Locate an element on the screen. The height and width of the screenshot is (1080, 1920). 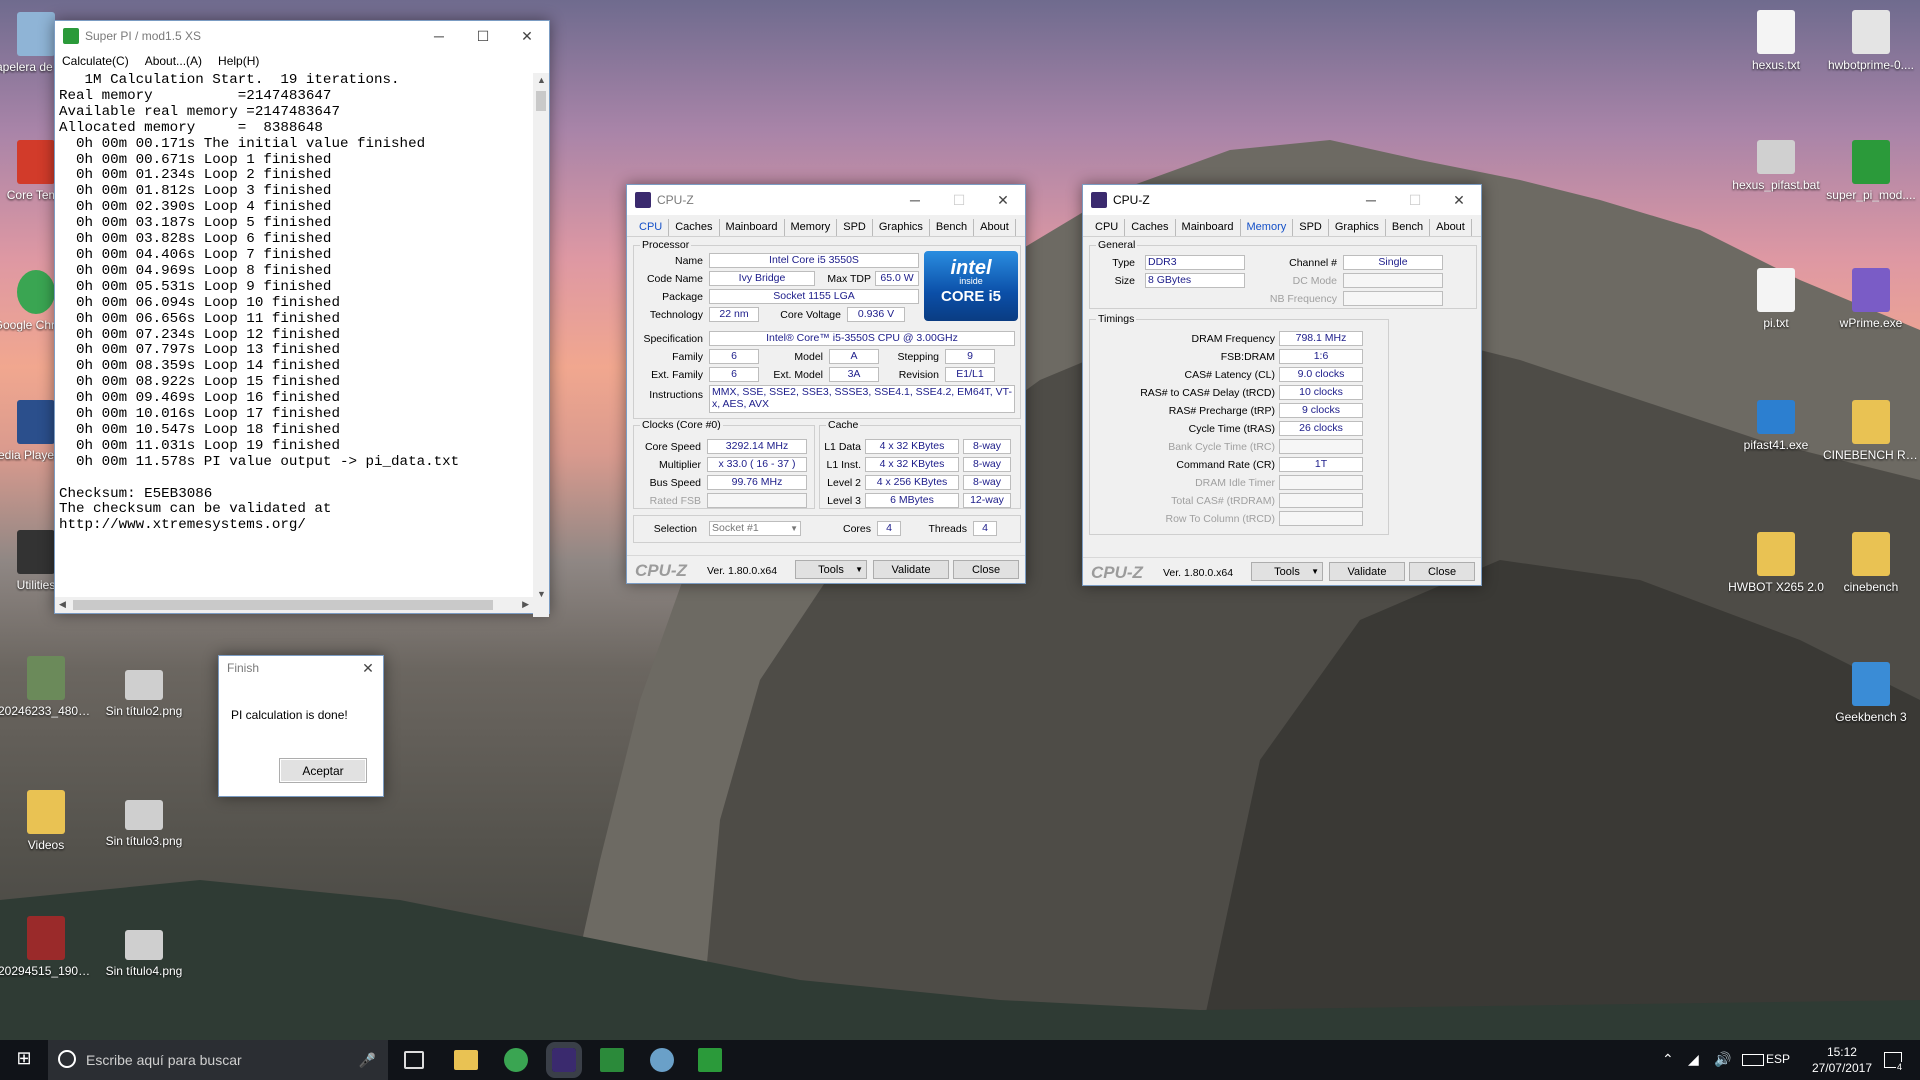
hardware-monitor-icon is located at coordinates (612, 1060).